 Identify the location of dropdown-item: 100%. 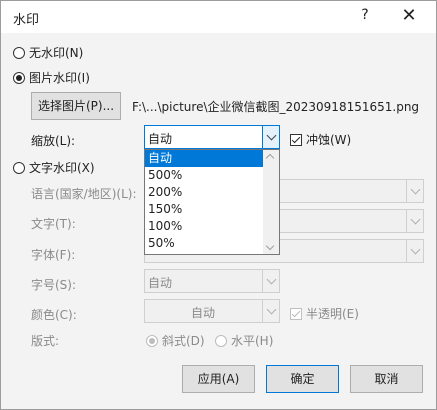
(205, 226).